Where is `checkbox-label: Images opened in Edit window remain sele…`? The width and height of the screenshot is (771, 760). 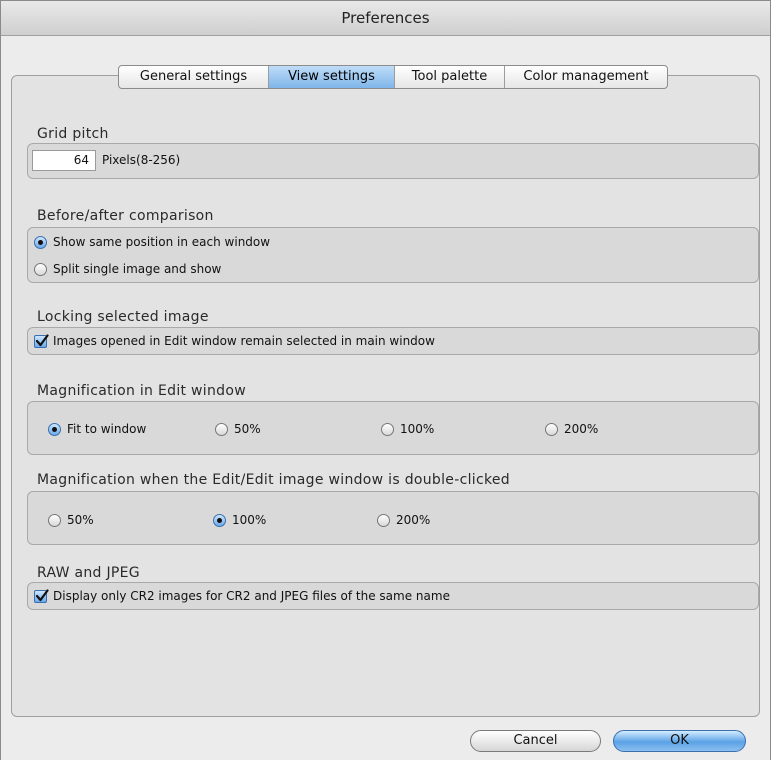
checkbox-label: Images opened in Edit window remain sele… is located at coordinates (244, 341).